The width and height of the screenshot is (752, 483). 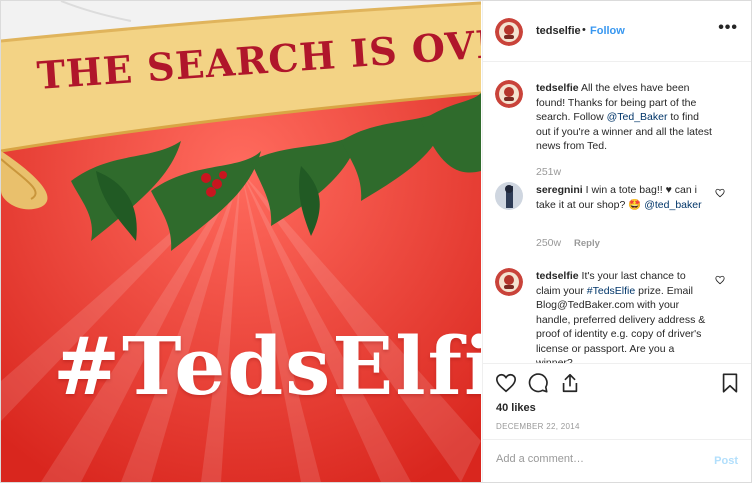 I want to click on post-button: Post, so click(x=726, y=461).